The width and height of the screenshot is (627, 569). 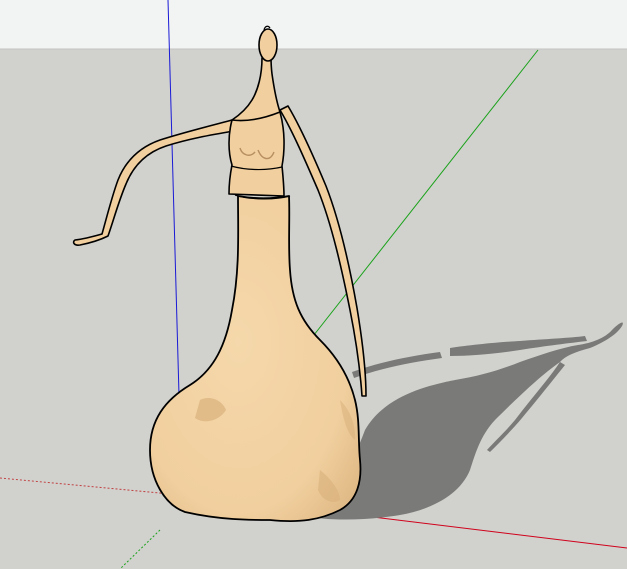 I want to click on sky-background, so click(x=313, y=24).